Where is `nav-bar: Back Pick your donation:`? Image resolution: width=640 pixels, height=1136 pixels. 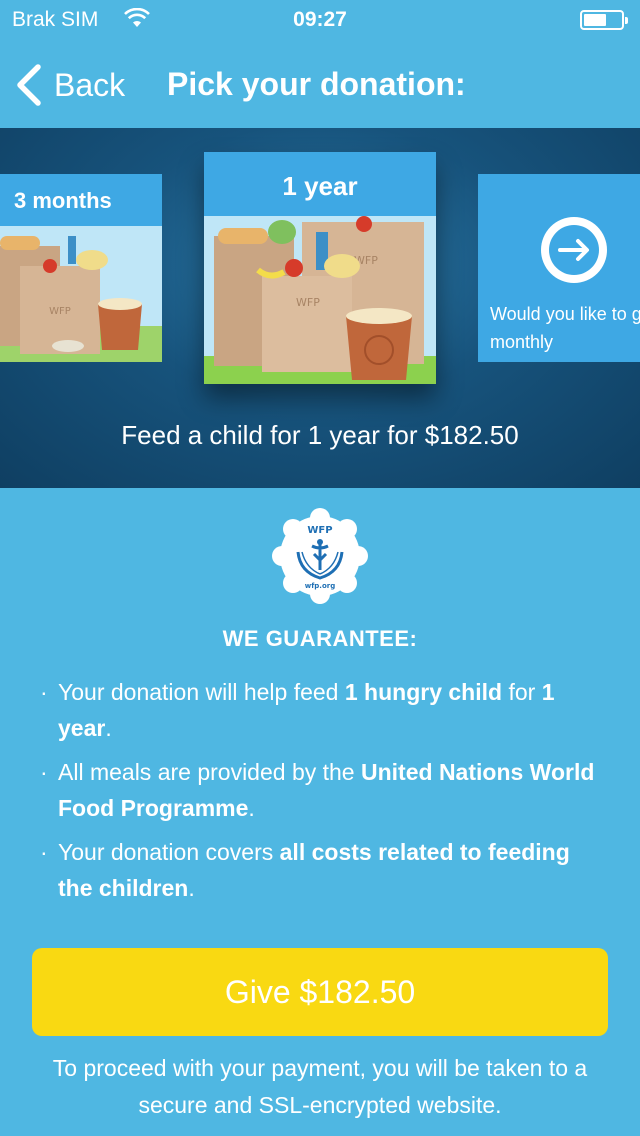 nav-bar: Back Pick your donation: is located at coordinates (320, 84).